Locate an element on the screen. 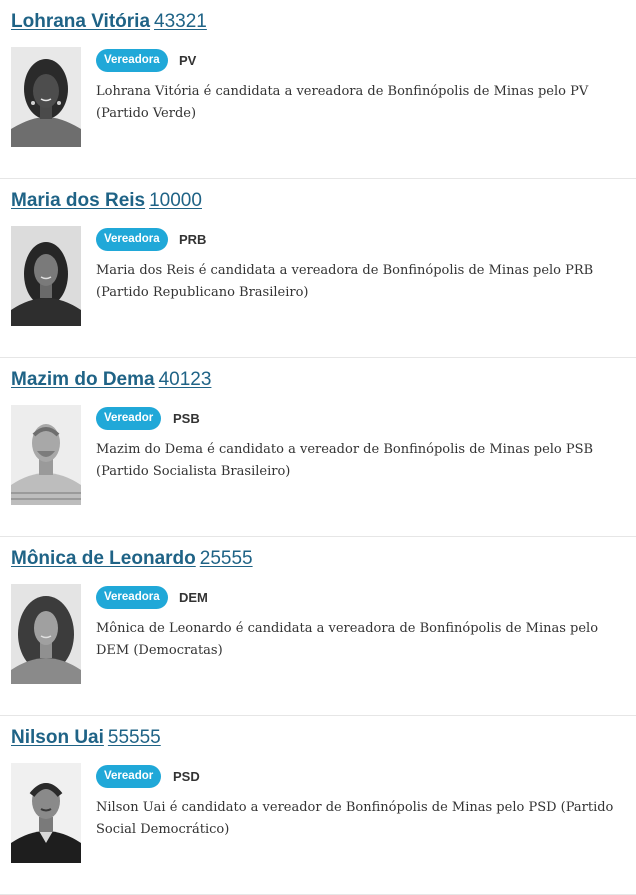 The image size is (636, 895). candidate-name-link: Lohrana Vitória 43321 is located at coordinates (109, 22).